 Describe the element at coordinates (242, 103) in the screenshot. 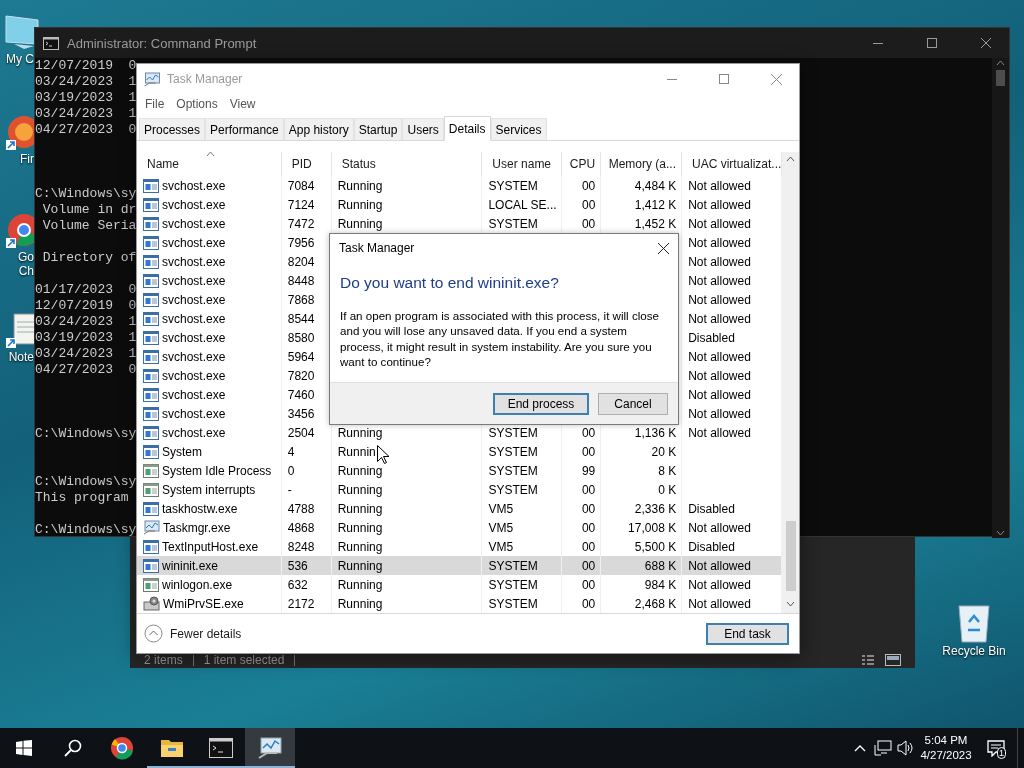

I see `menu-item: View` at that location.